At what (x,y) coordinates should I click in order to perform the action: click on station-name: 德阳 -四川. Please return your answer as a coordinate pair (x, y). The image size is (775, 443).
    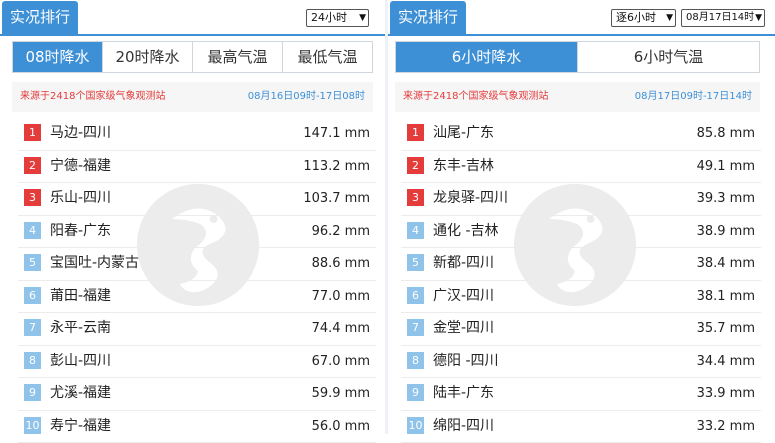
    Looking at the image, I should click on (466, 361).